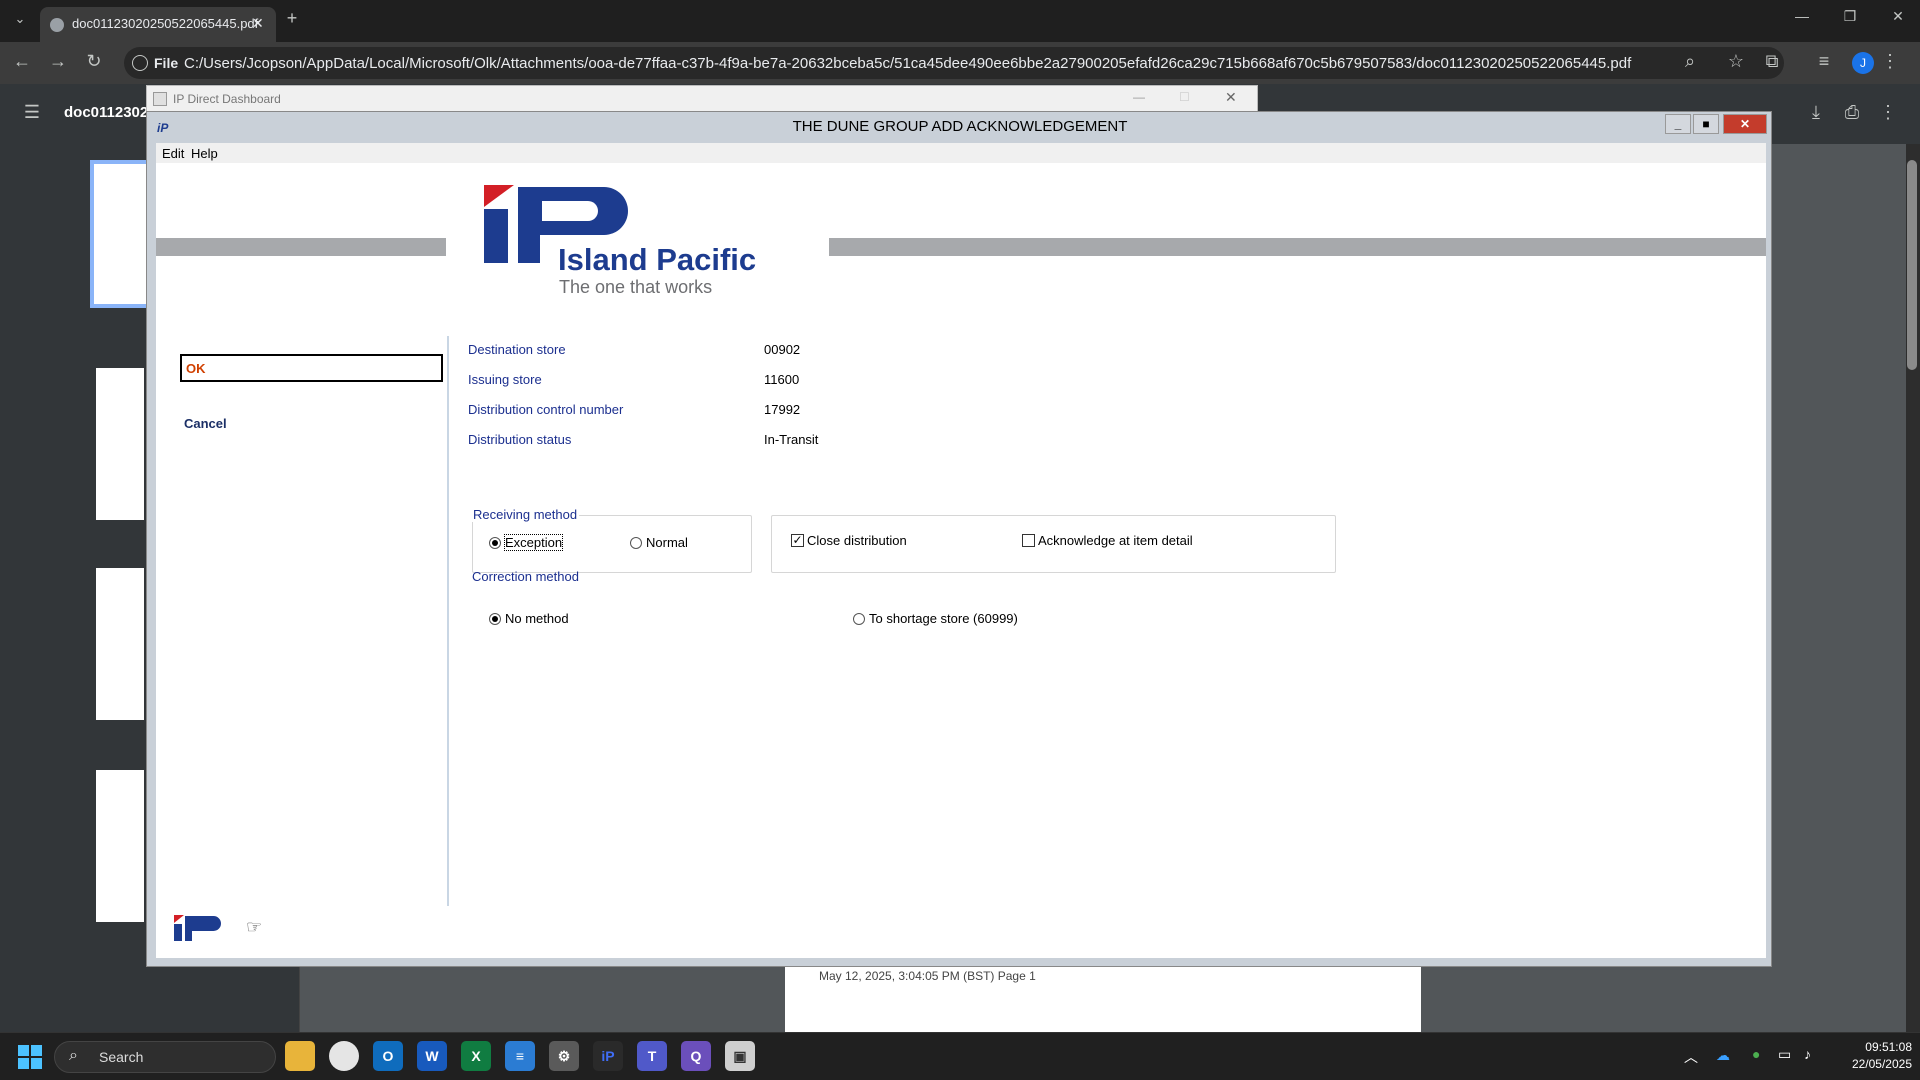  I want to click on tab-search-icon: ⌄, so click(20, 19).